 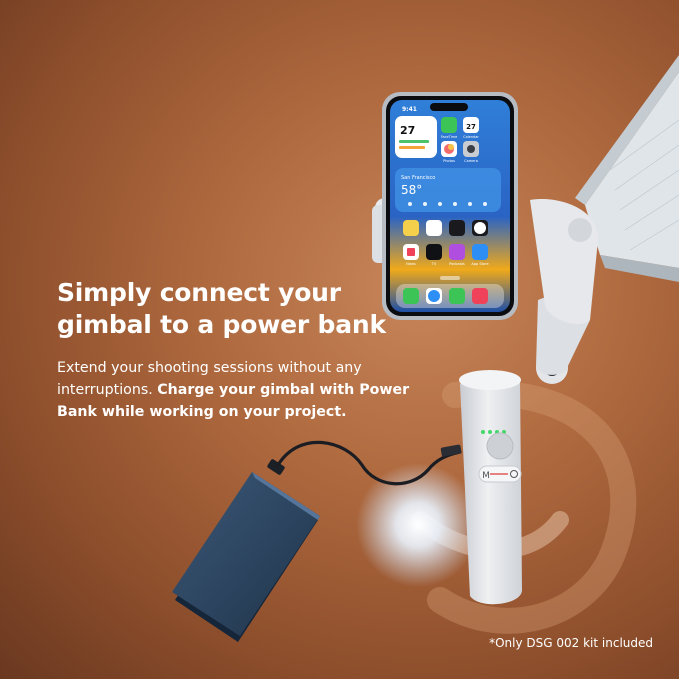 What do you see at coordinates (480, 252) in the screenshot?
I see `appstore-app-icon` at bounding box center [480, 252].